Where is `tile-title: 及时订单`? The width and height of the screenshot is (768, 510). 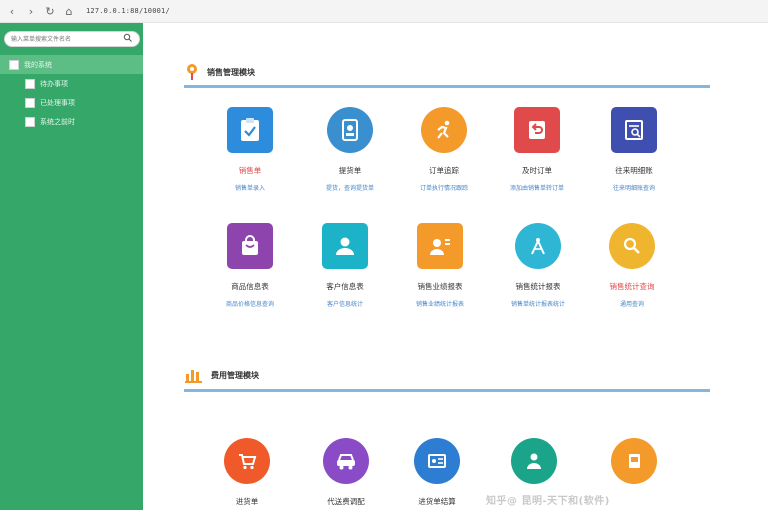 tile-title: 及时订单 is located at coordinates (537, 170).